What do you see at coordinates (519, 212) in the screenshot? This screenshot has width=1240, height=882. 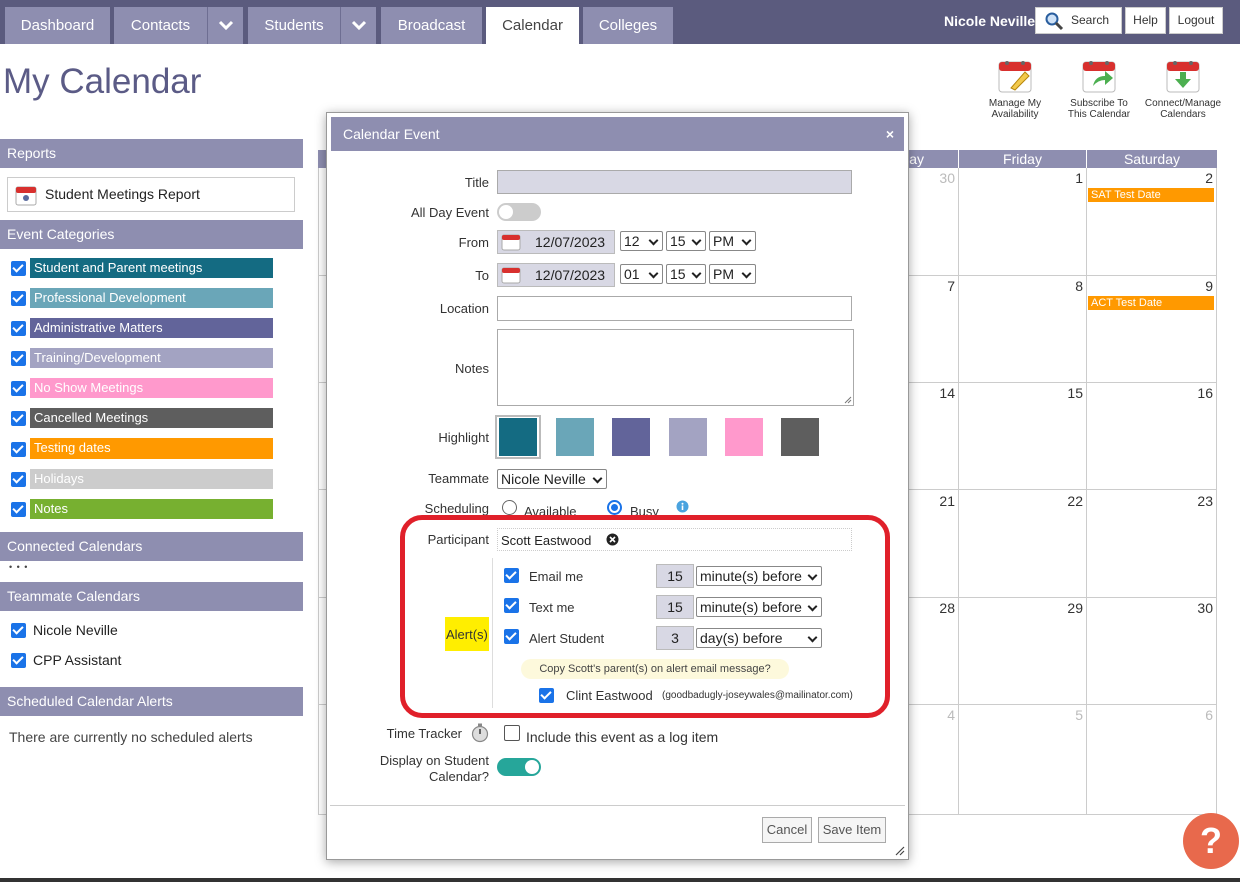 I see `all-day-toggle` at bounding box center [519, 212].